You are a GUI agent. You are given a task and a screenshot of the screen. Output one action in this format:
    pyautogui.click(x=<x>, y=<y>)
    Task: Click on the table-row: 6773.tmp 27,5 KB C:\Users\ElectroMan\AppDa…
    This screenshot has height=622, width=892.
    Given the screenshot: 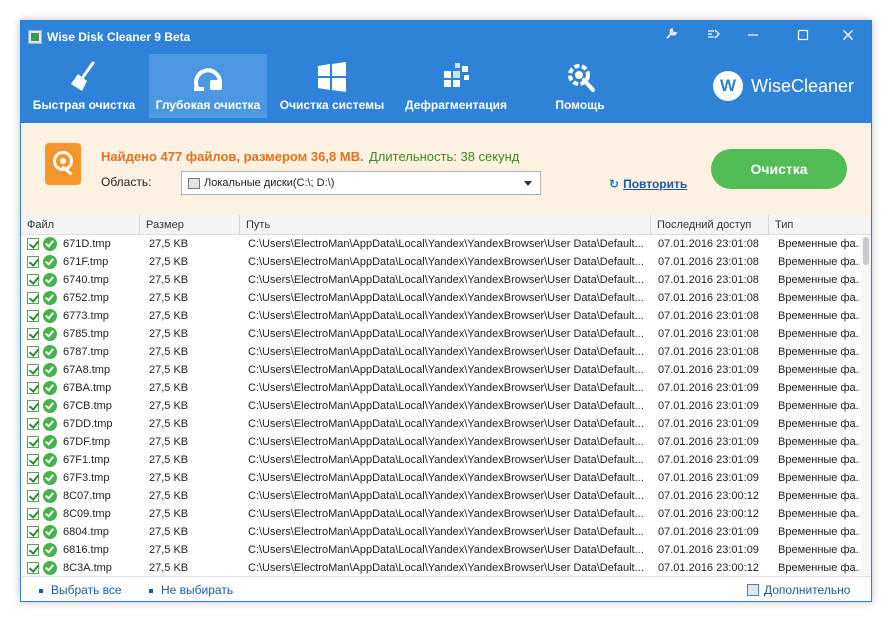 What is the action you would take?
    pyautogui.click(x=441, y=316)
    